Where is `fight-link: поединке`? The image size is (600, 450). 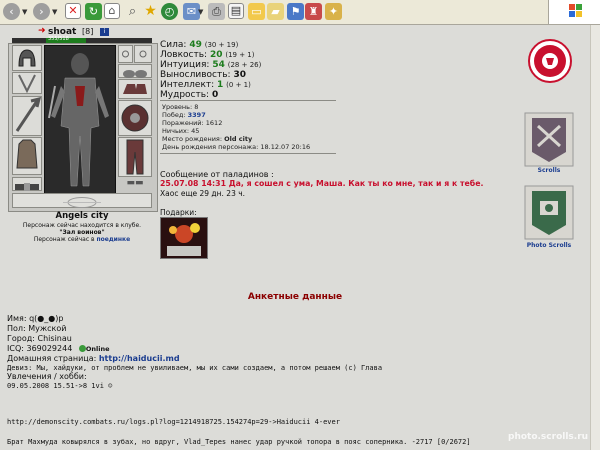 fight-link: поединке is located at coordinates (113, 239).